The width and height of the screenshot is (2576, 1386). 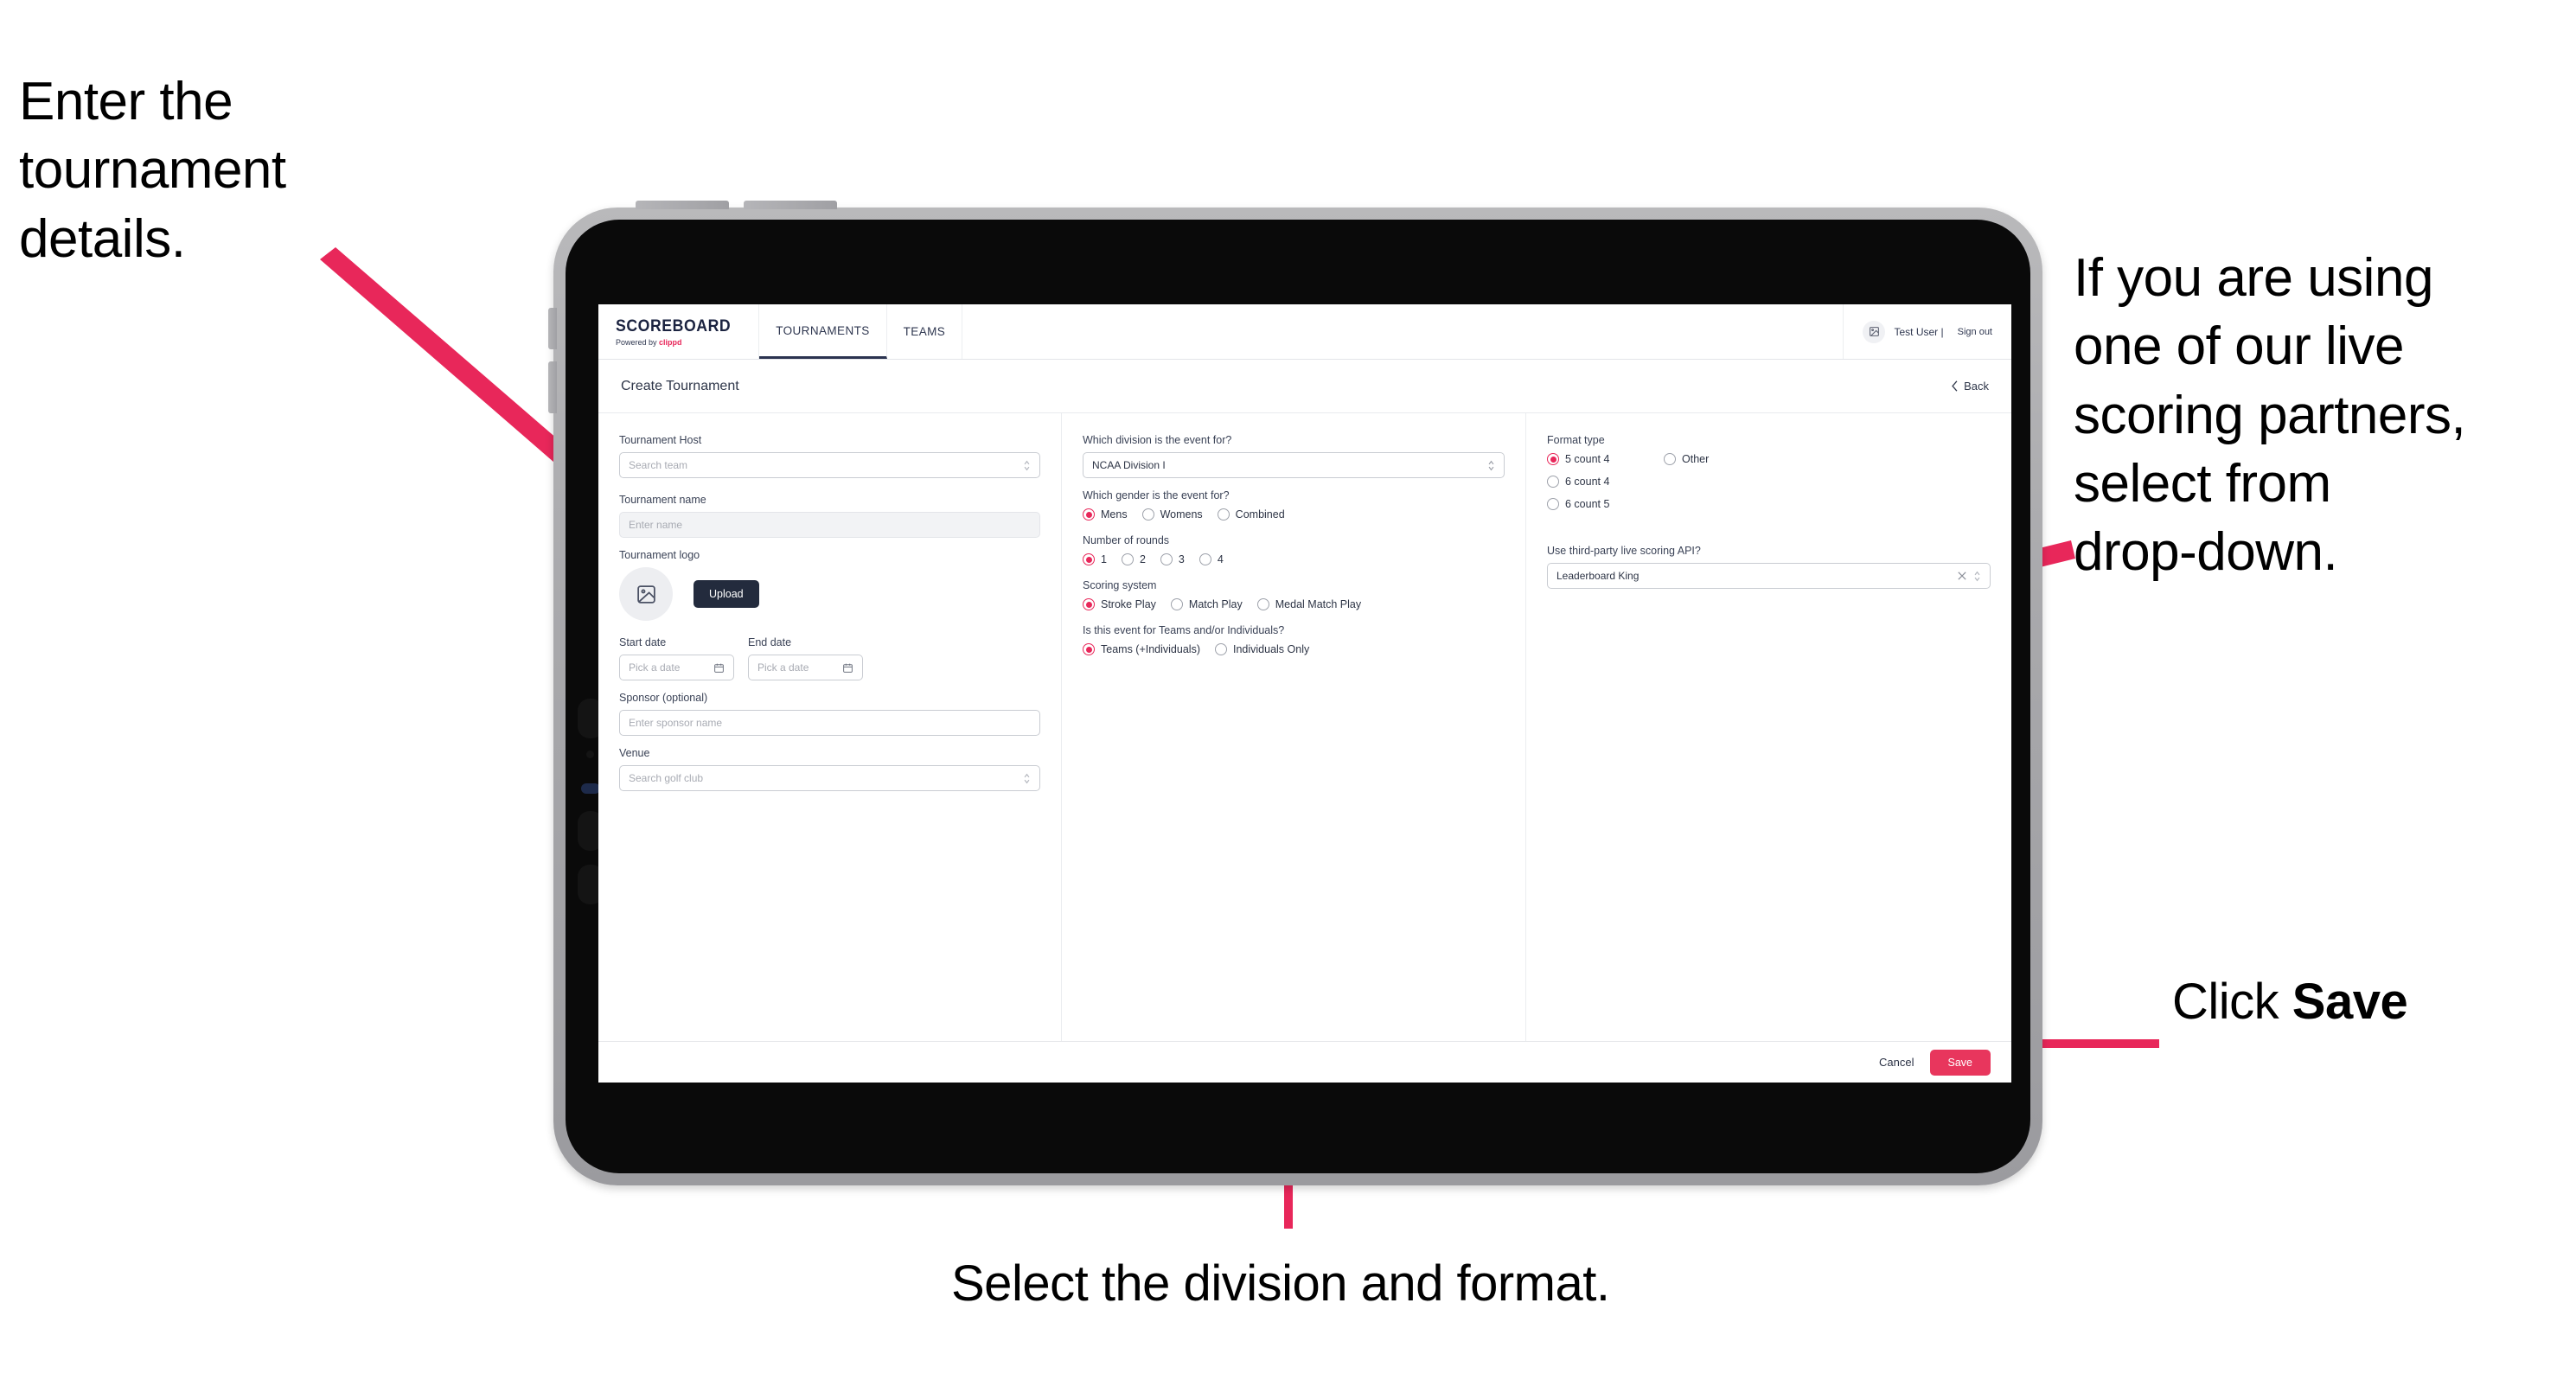 I want to click on format-option-other: Other, so click(x=1687, y=459).